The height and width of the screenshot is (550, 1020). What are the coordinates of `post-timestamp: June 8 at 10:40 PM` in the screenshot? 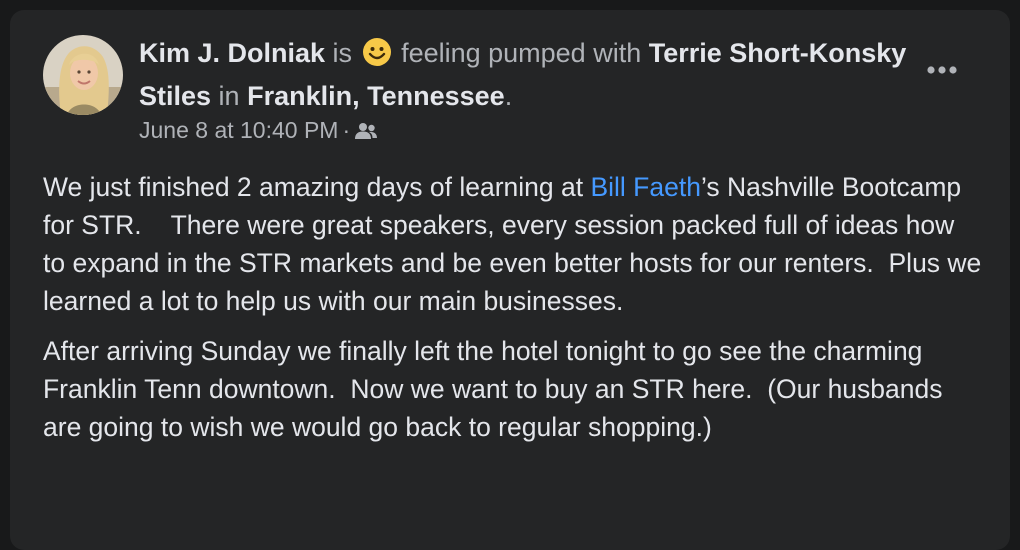 It's located at (238, 130).